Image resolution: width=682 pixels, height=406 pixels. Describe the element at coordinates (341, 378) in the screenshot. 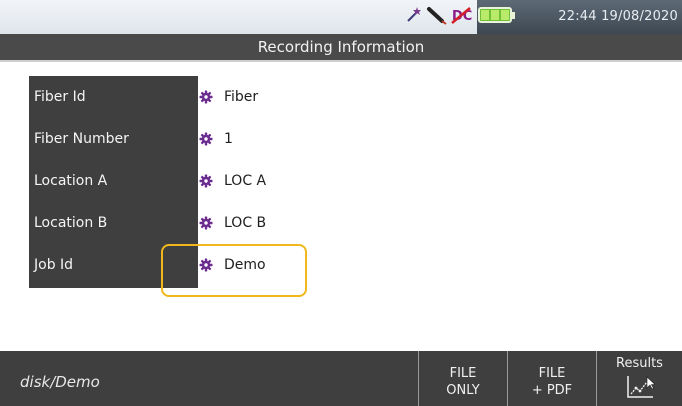

I see `bottom-bar: disk/Demo FILE ONLY FILE + PDF Results` at that location.